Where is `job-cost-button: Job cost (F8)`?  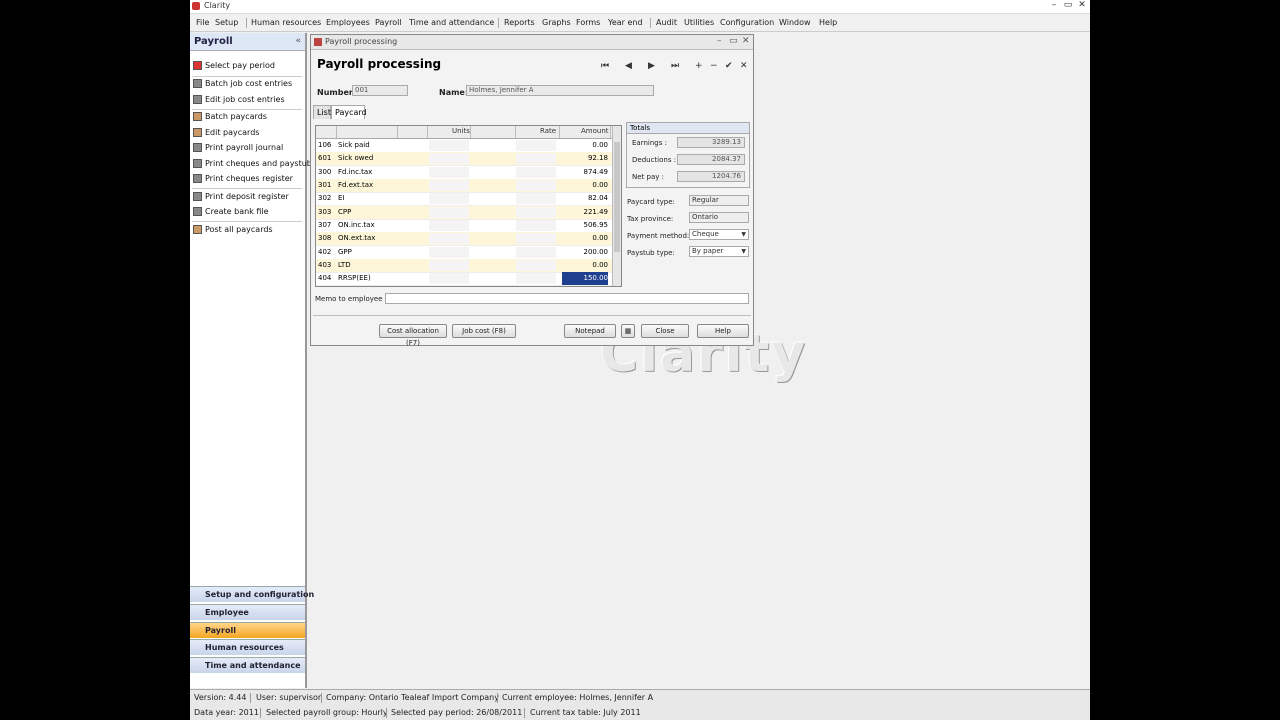 job-cost-button: Job cost (F8) is located at coordinates (484, 331).